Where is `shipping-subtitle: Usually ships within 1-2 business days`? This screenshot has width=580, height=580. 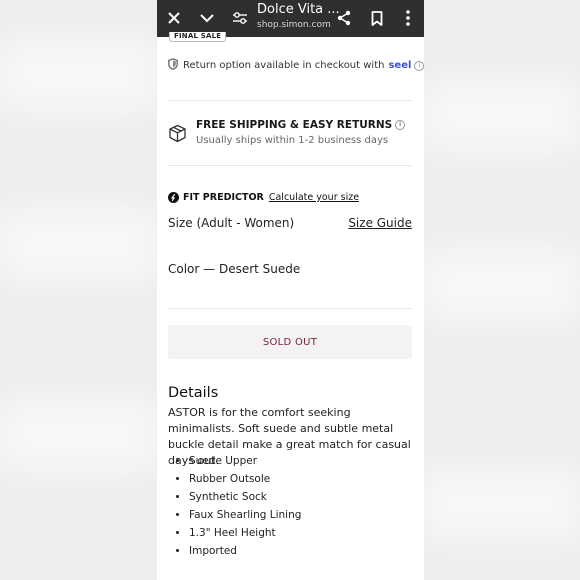
shipping-subtitle: Usually ships within 1-2 business days is located at coordinates (292, 140).